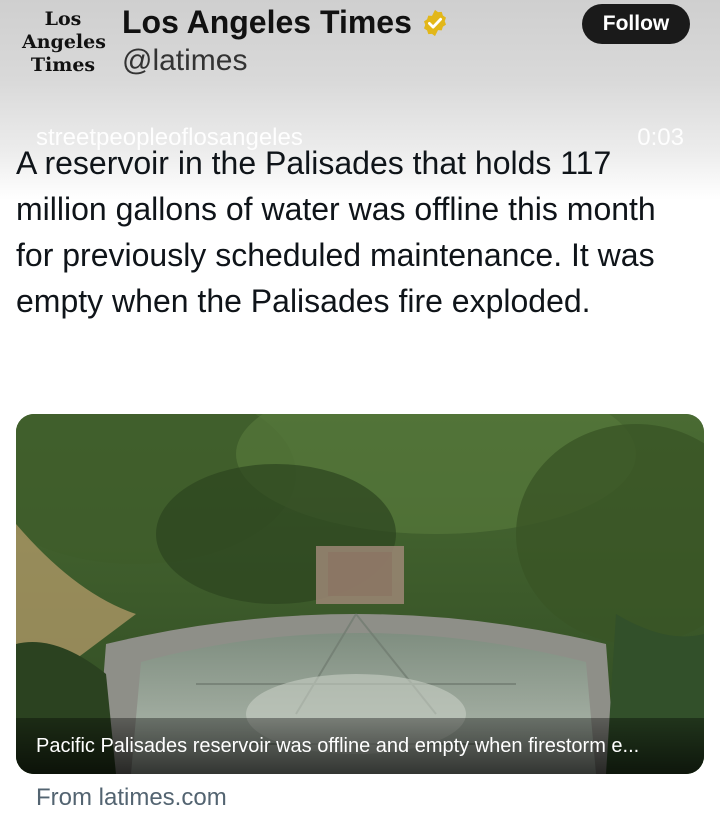 Image resolution: width=720 pixels, height=821 pixels. Describe the element at coordinates (267, 22) in the screenshot. I see `account-name: Los Angeles Times` at that location.